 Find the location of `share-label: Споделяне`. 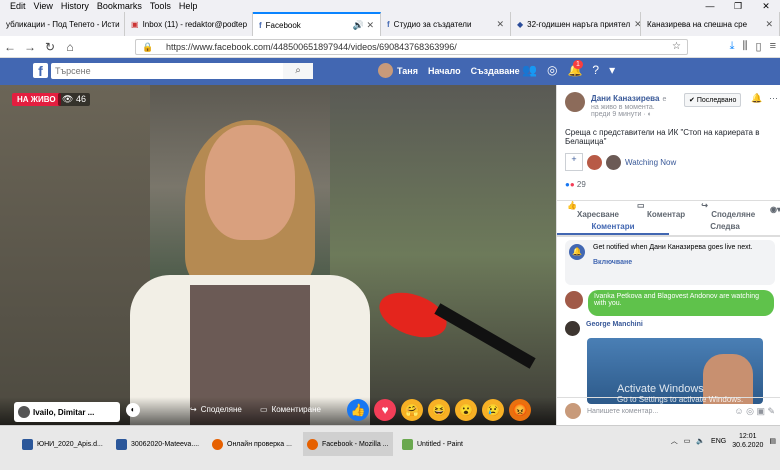

share-label: Споделяне is located at coordinates (221, 409).